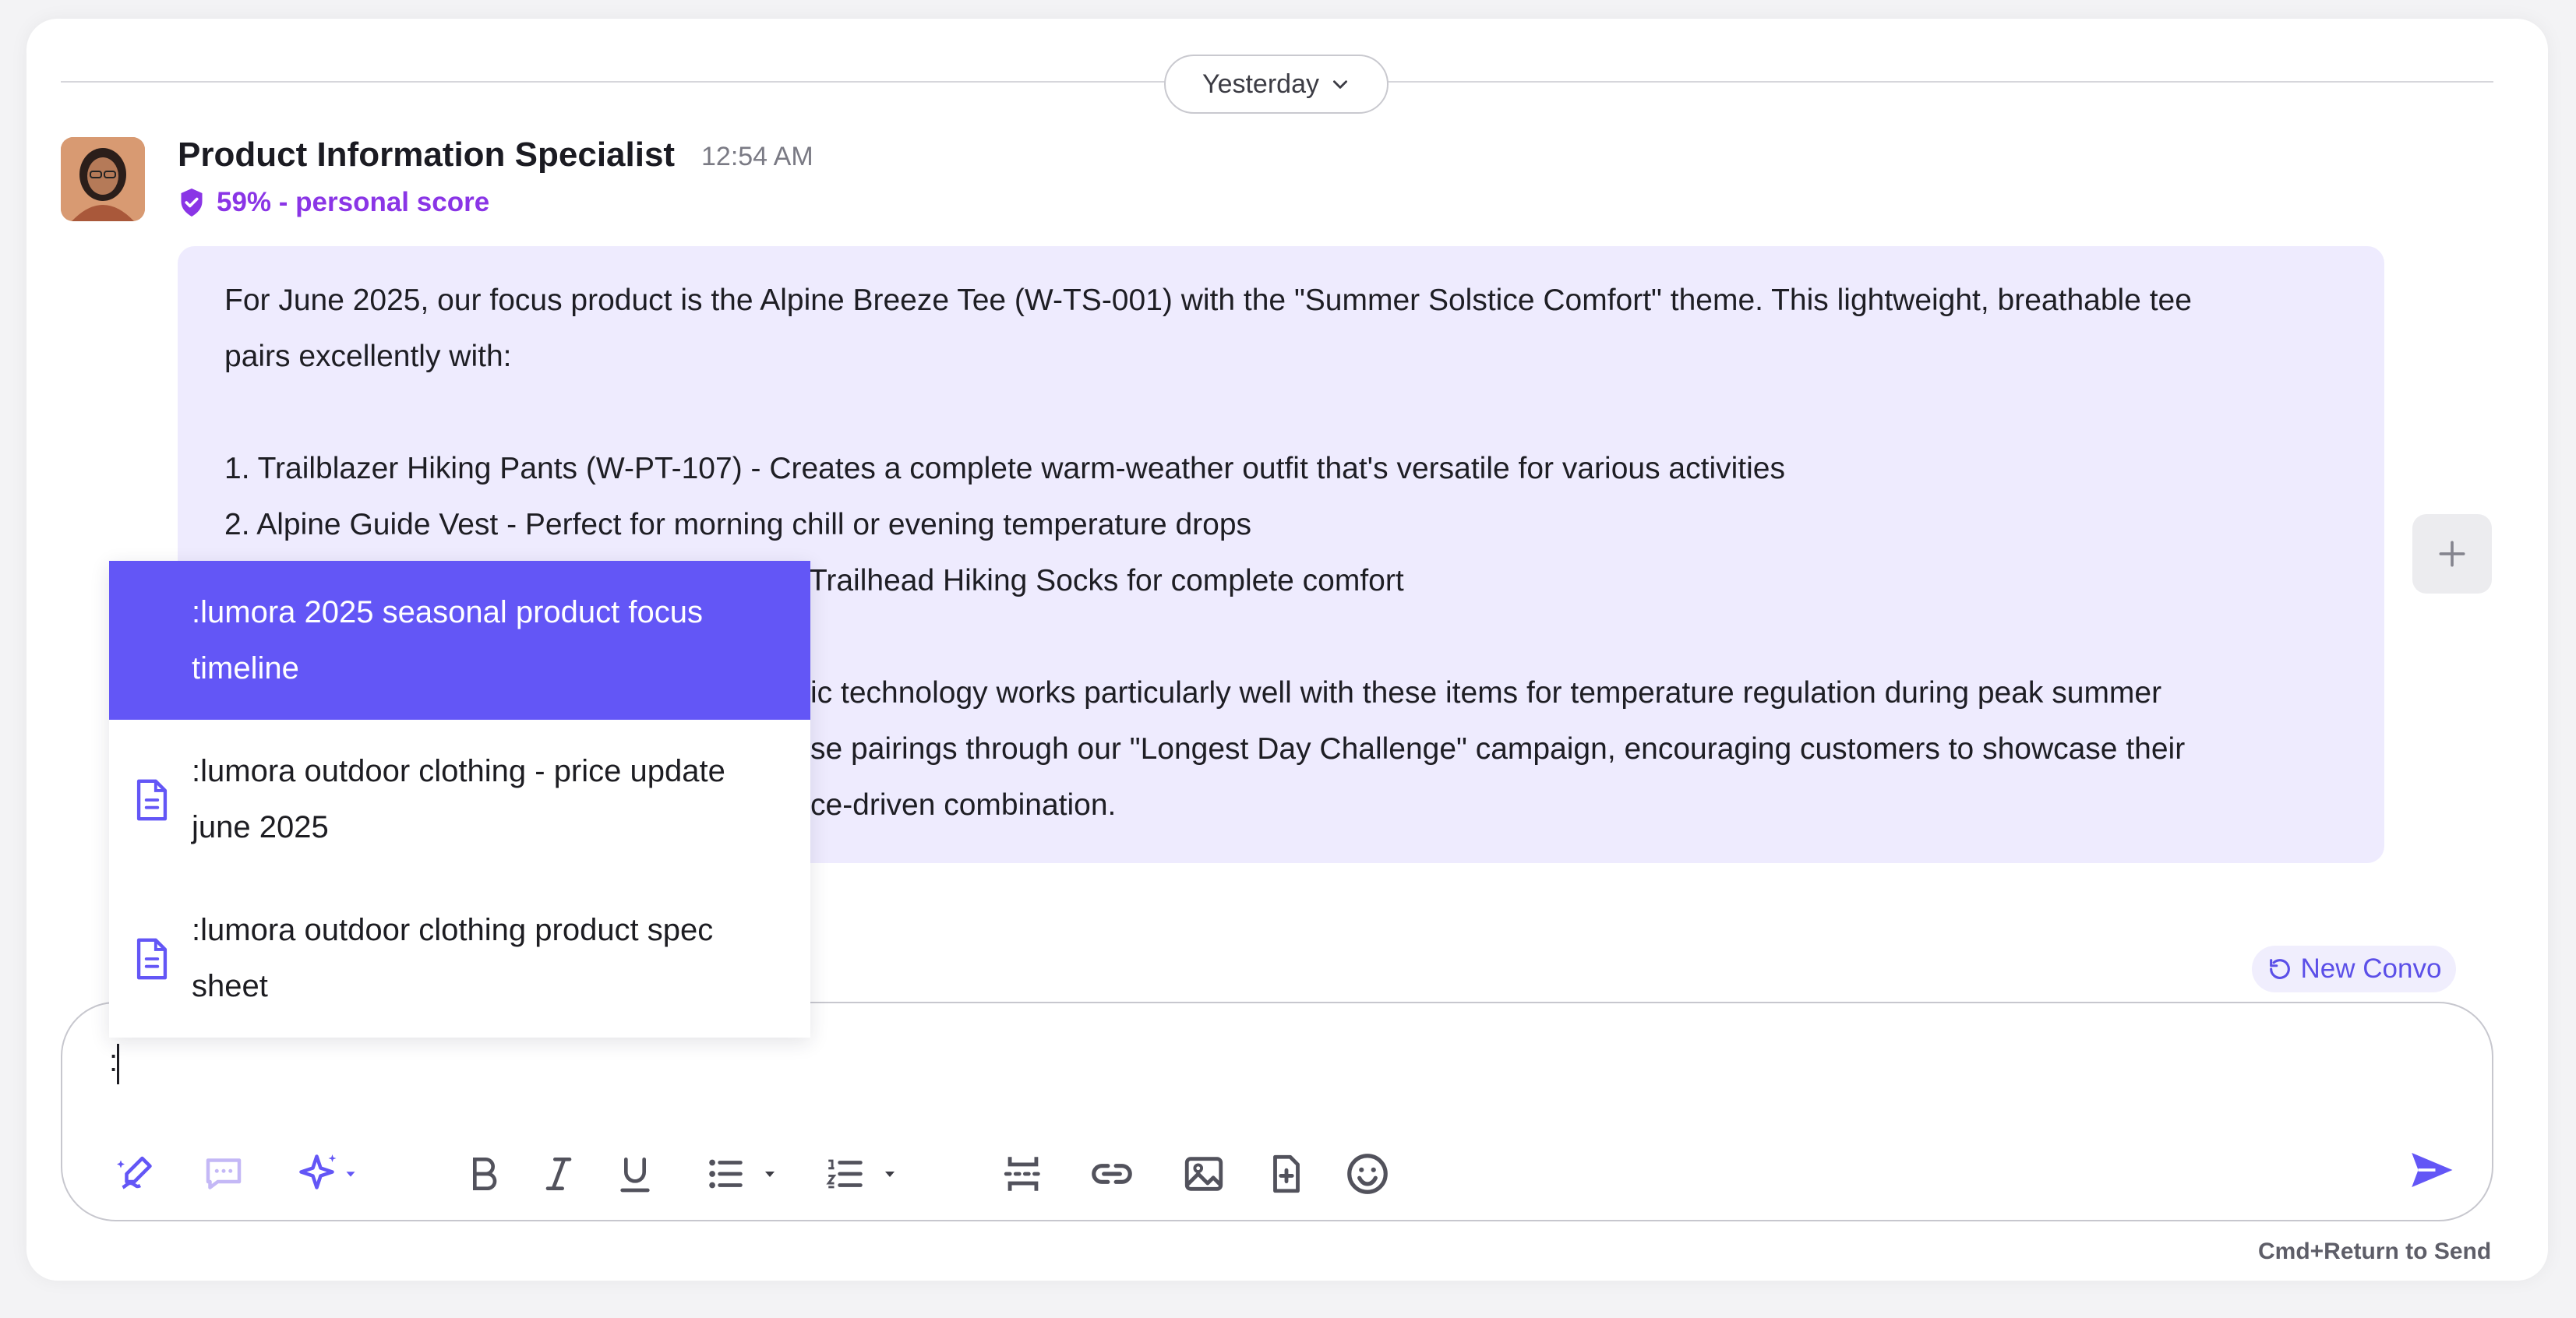  What do you see at coordinates (2279, 969) in the screenshot?
I see `refresh-icon` at bounding box center [2279, 969].